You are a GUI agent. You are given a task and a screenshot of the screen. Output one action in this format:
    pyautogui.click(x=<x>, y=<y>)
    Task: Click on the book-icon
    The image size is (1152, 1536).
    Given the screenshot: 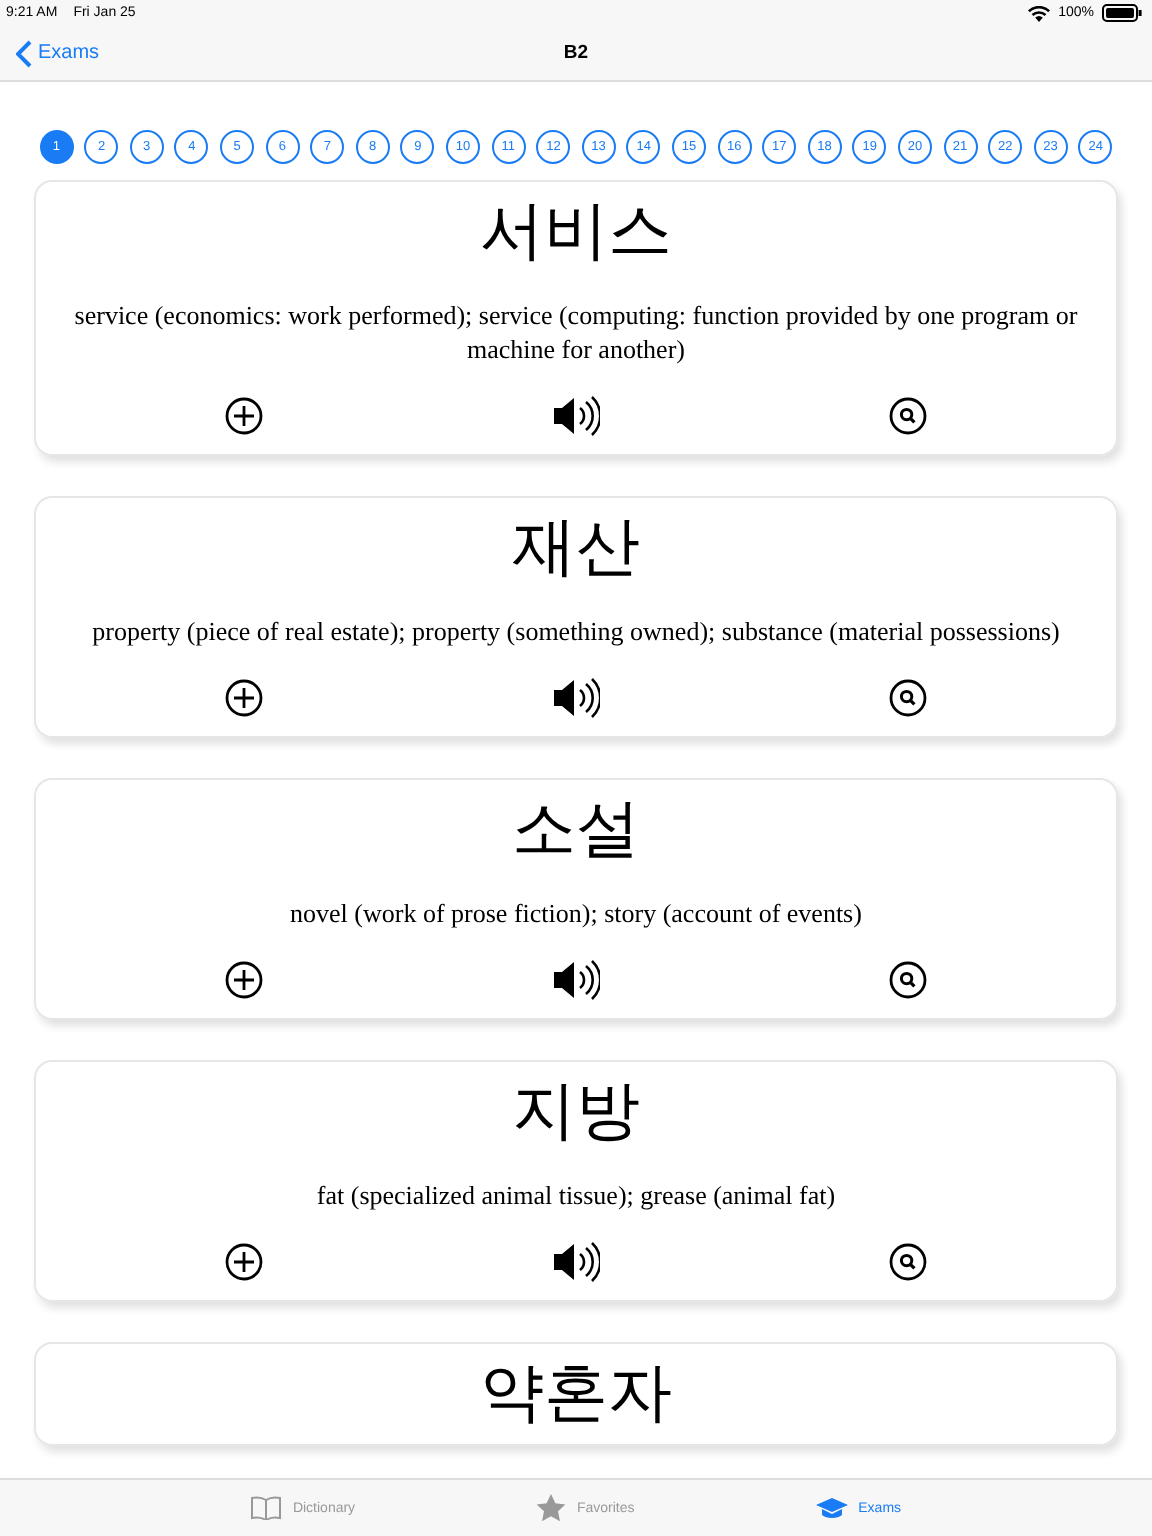 What is the action you would take?
    pyautogui.click(x=266, y=1508)
    